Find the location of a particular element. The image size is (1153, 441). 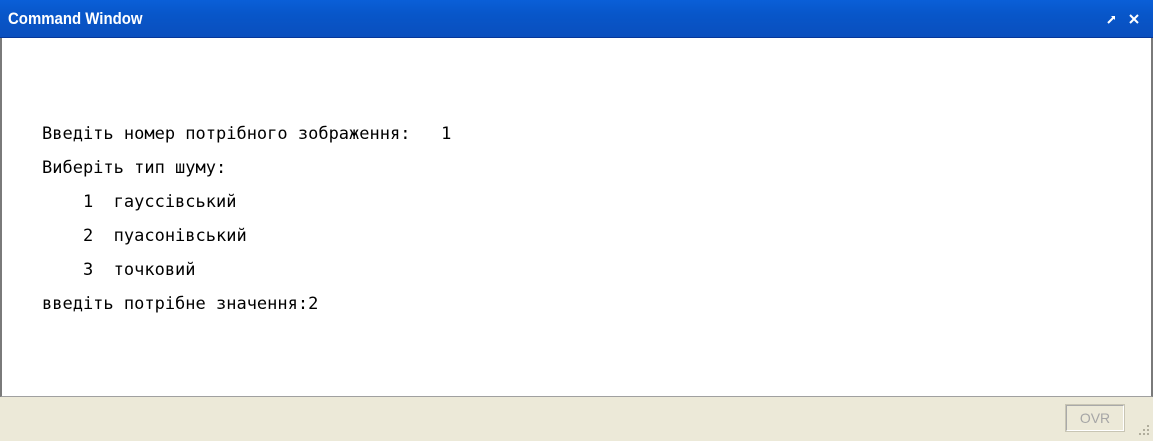

console-line: Виберіть тип шуму: is located at coordinates (134, 168).